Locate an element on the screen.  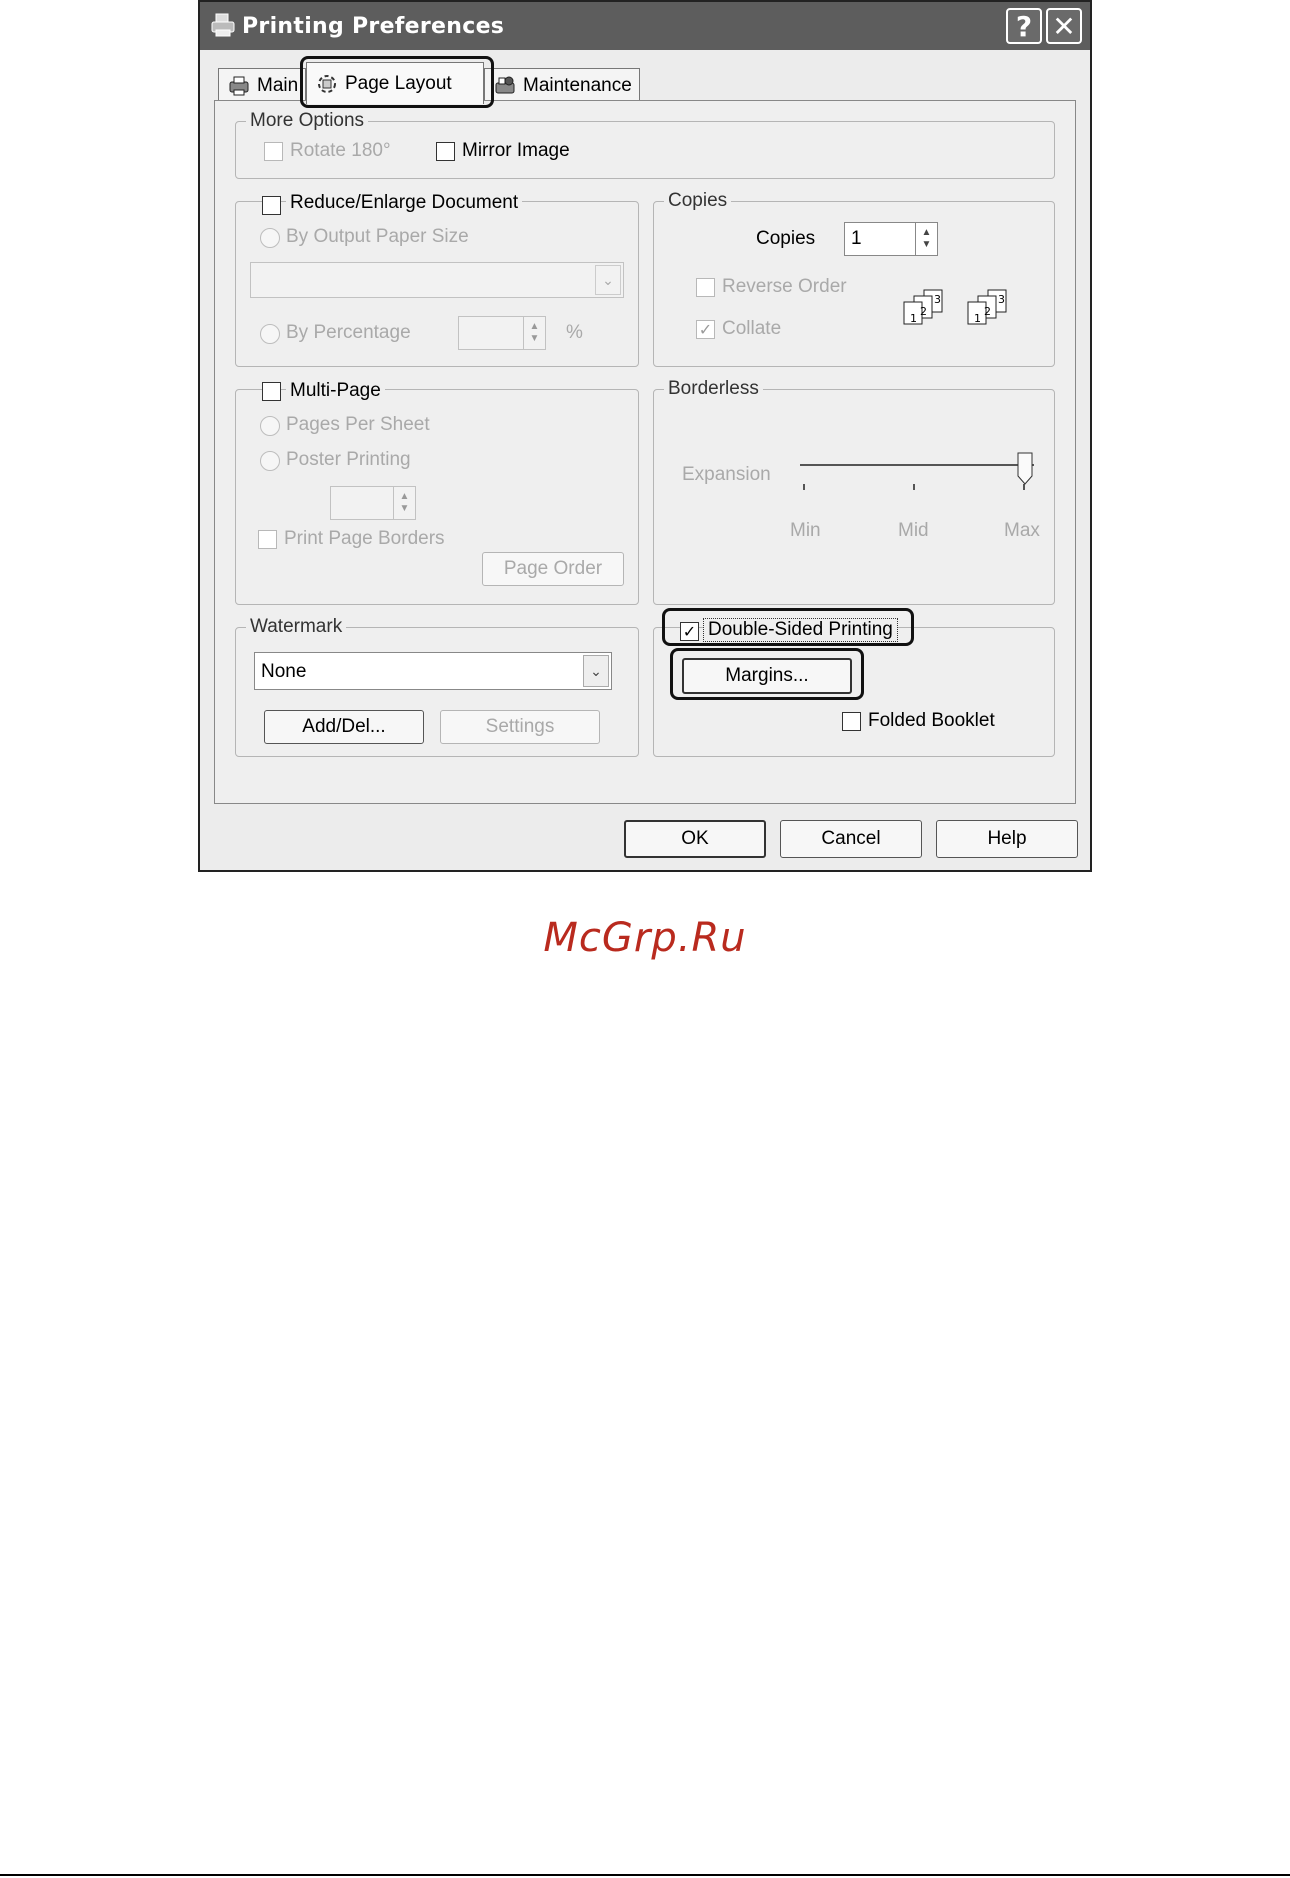
window-title: Printing Preferences is located at coordinates (373, 26).